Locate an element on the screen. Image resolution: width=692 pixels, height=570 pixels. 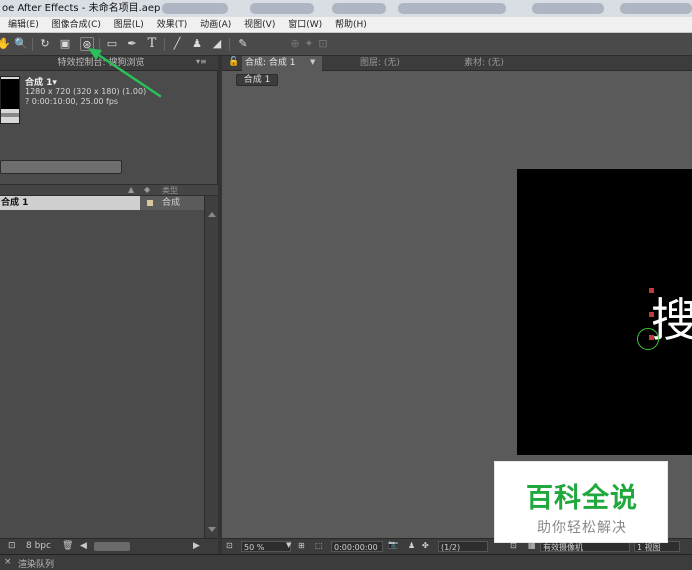
list-item: 合成 1 合成 is located at coordinates (102, 203).